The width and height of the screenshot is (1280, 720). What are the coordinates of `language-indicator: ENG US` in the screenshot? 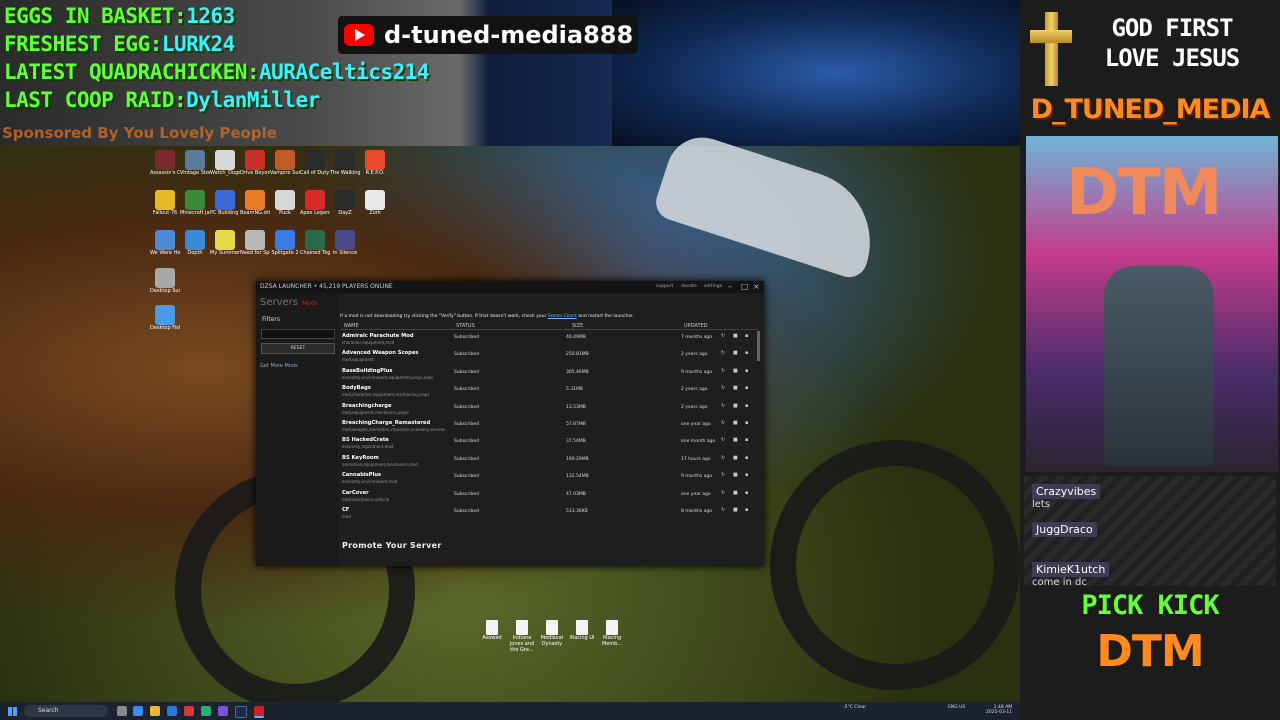 It's located at (956, 707).